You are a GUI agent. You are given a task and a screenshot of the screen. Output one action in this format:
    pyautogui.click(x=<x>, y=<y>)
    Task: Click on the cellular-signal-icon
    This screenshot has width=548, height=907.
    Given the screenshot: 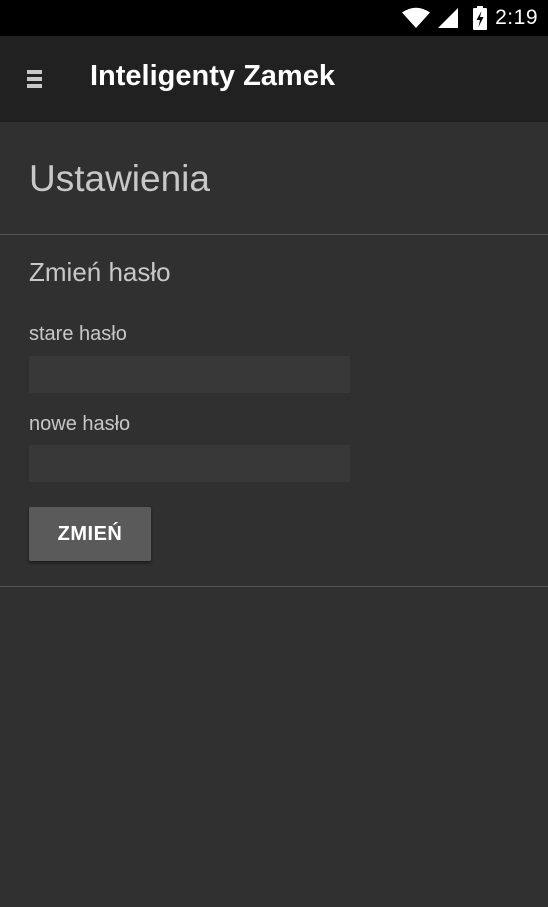 What is the action you would take?
    pyautogui.click(x=448, y=18)
    